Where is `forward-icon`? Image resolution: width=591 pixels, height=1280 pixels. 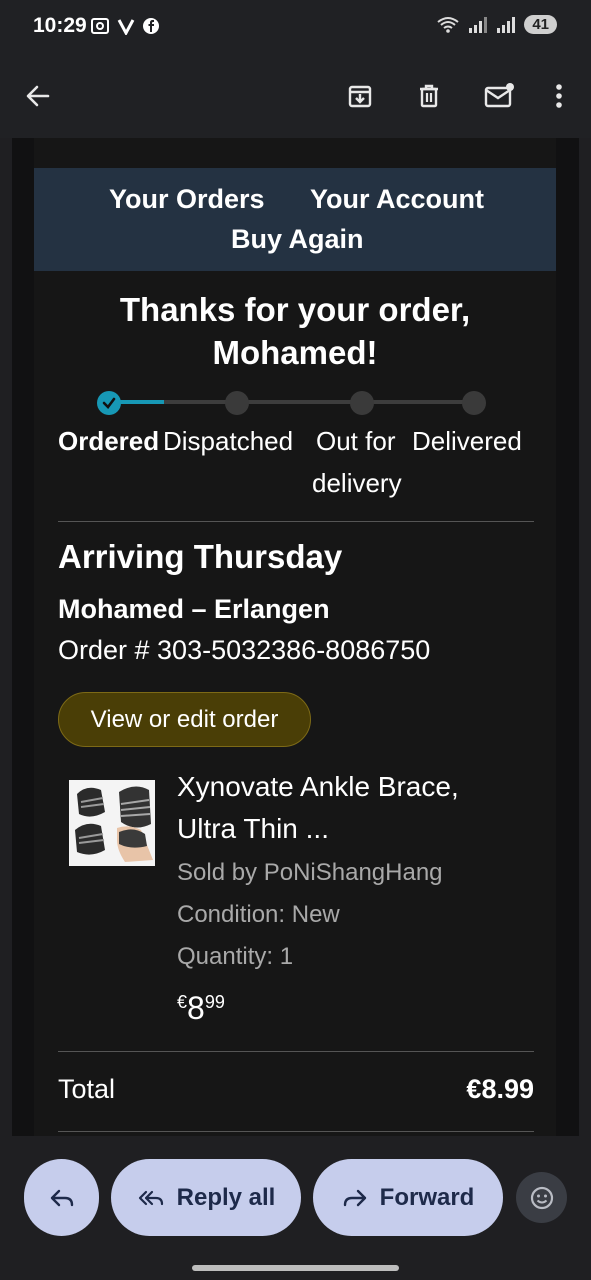
forward-icon is located at coordinates (354, 1197).